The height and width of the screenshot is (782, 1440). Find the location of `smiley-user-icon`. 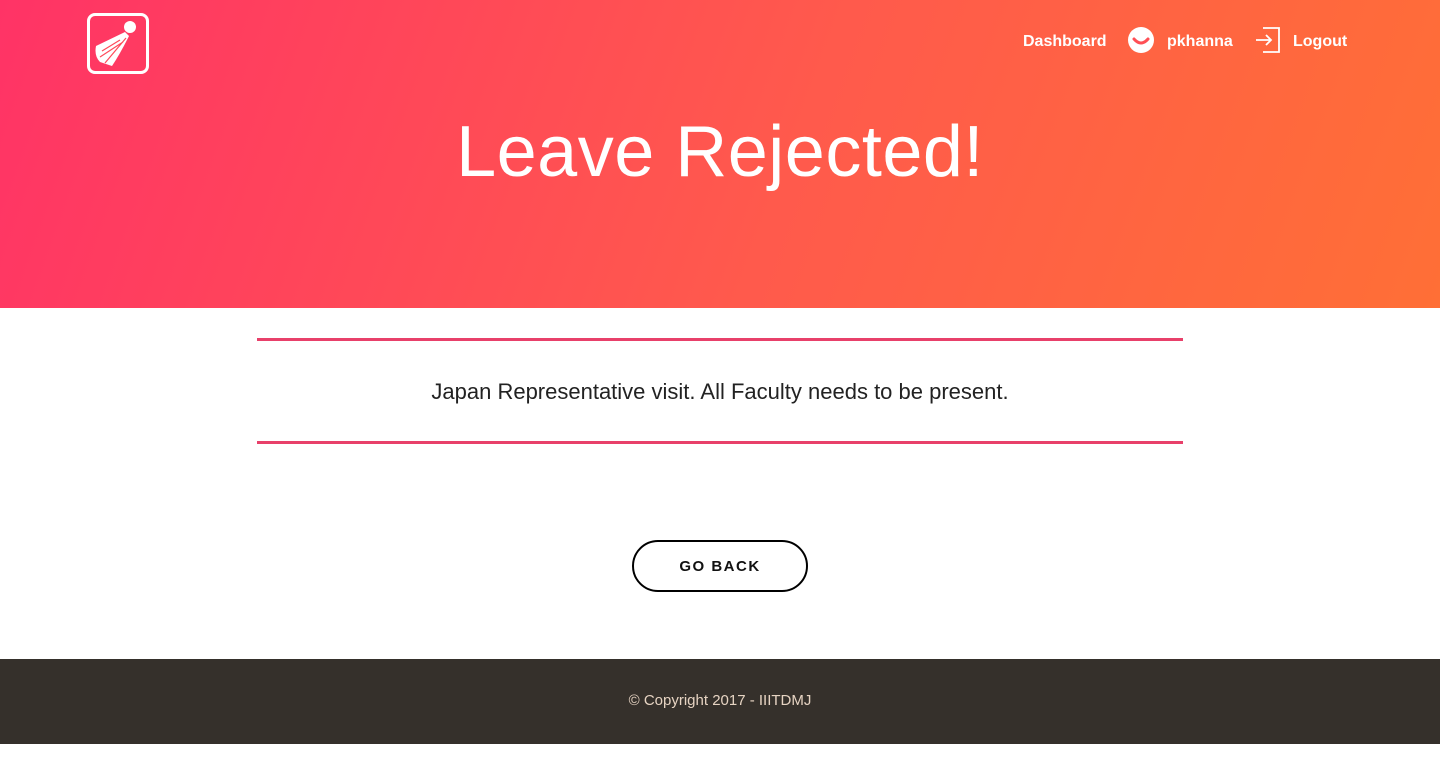

smiley-user-icon is located at coordinates (1141, 42).